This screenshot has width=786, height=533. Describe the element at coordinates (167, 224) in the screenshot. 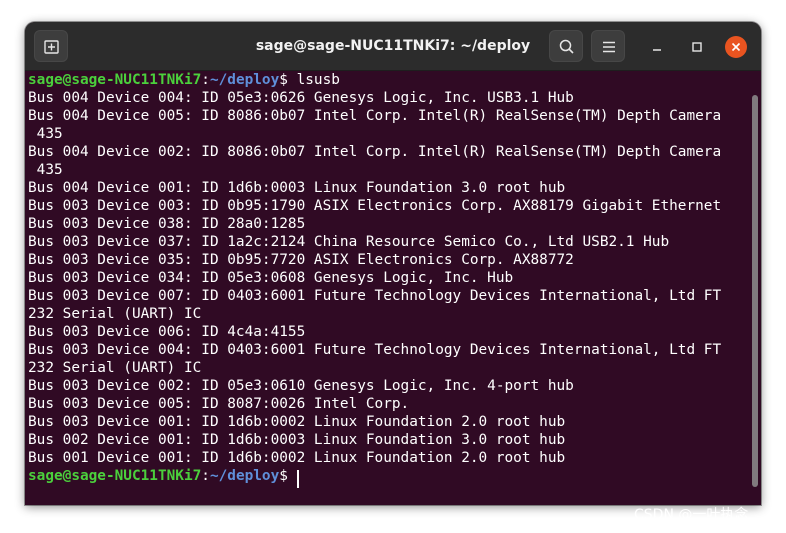

I see `output-line: Bus 003 Device 038: ID 28a0:1285` at that location.